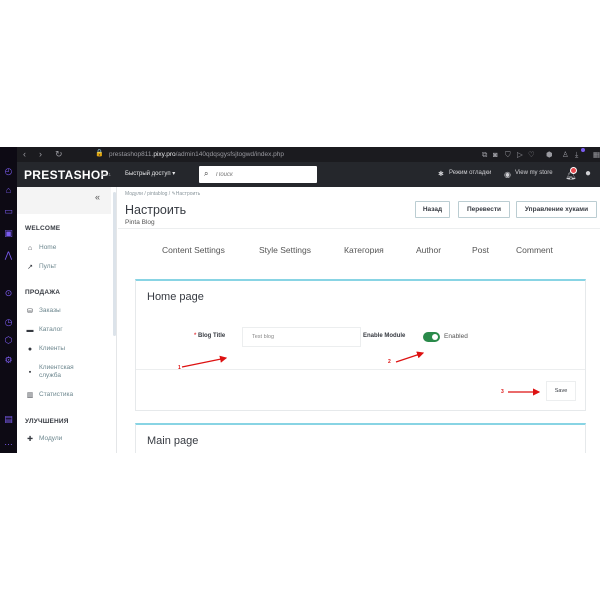  What do you see at coordinates (67, 352) in the screenshot?
I see `sidebar-item-customers: ● Клиенты` at bounding box center [67, 352].